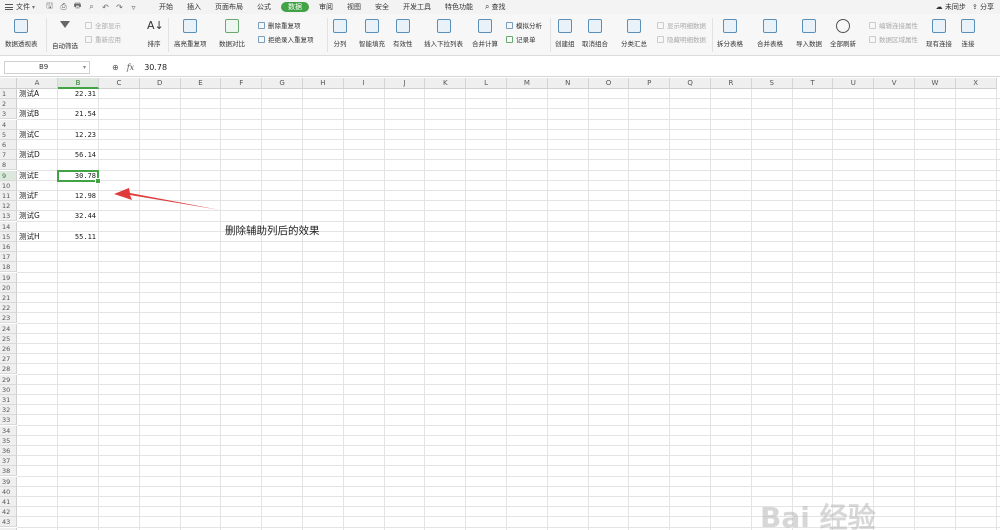  I want to click on cell-b1: 22.31, so click(78, 94).